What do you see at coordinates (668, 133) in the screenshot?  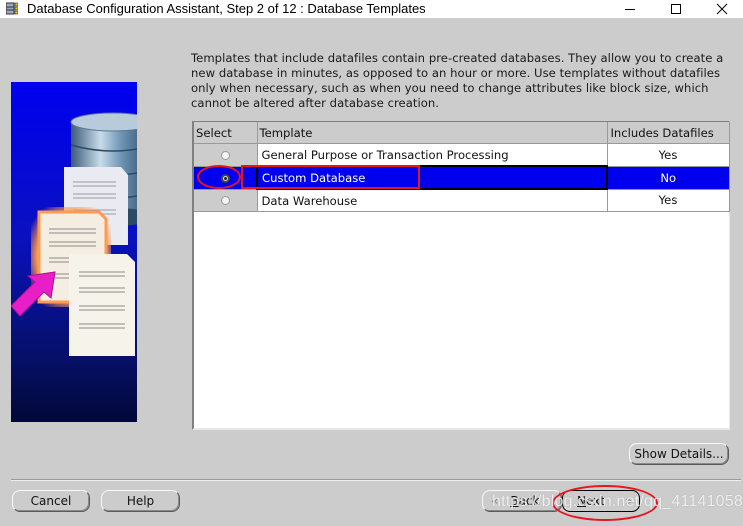 I see `column-header-includes-datafiles: Includes Datafiles` at bounding box center [668, 133].